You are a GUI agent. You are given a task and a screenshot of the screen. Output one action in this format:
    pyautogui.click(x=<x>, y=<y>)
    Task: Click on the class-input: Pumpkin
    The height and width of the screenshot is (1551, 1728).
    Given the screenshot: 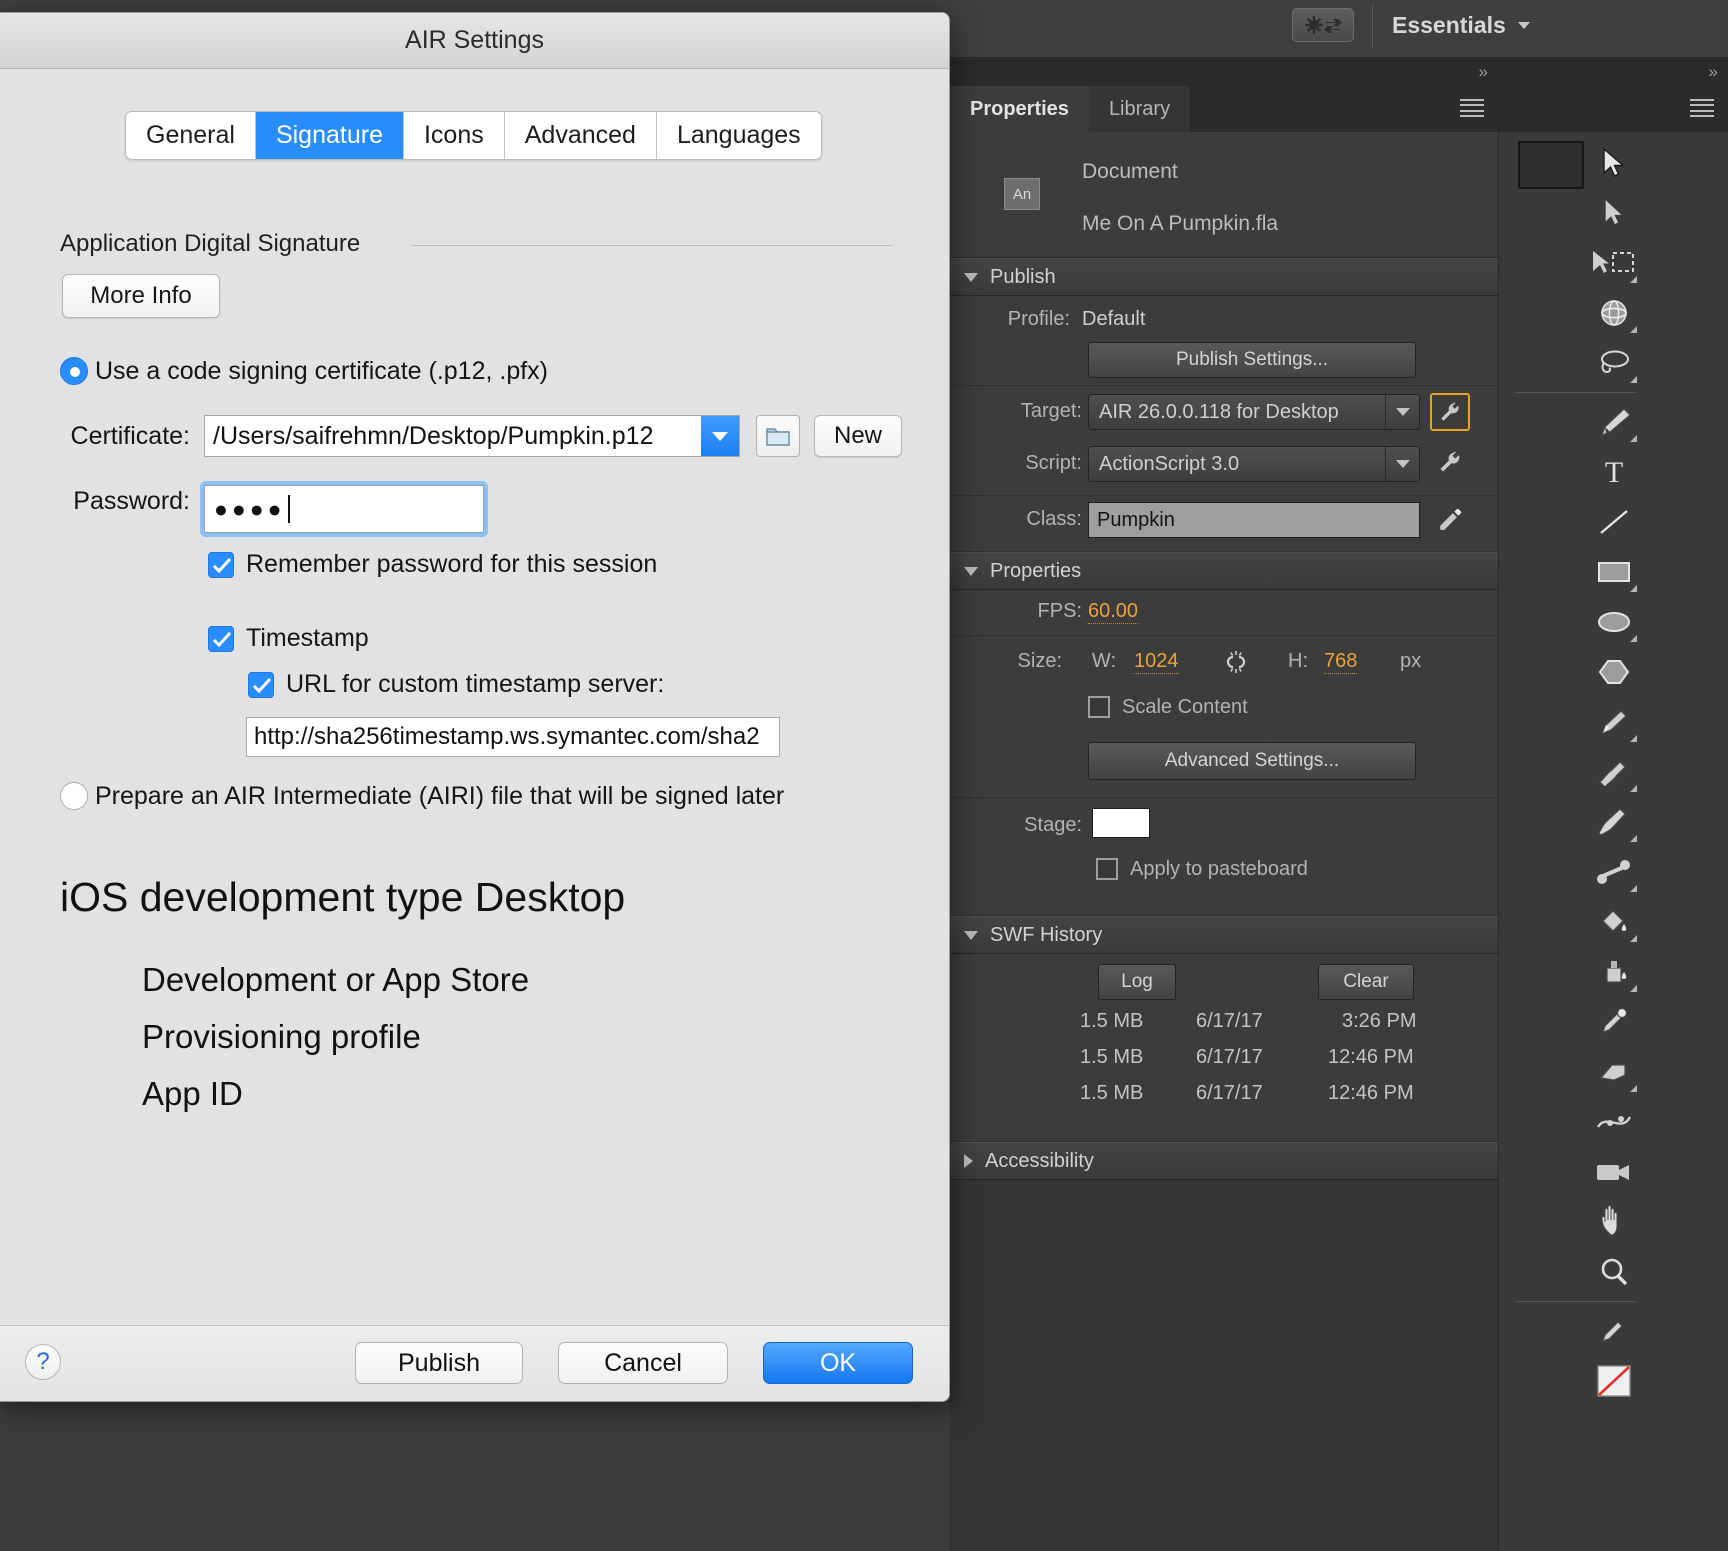 What is the action you would take?
    pyautogui.click(x=1254, y=520)
    